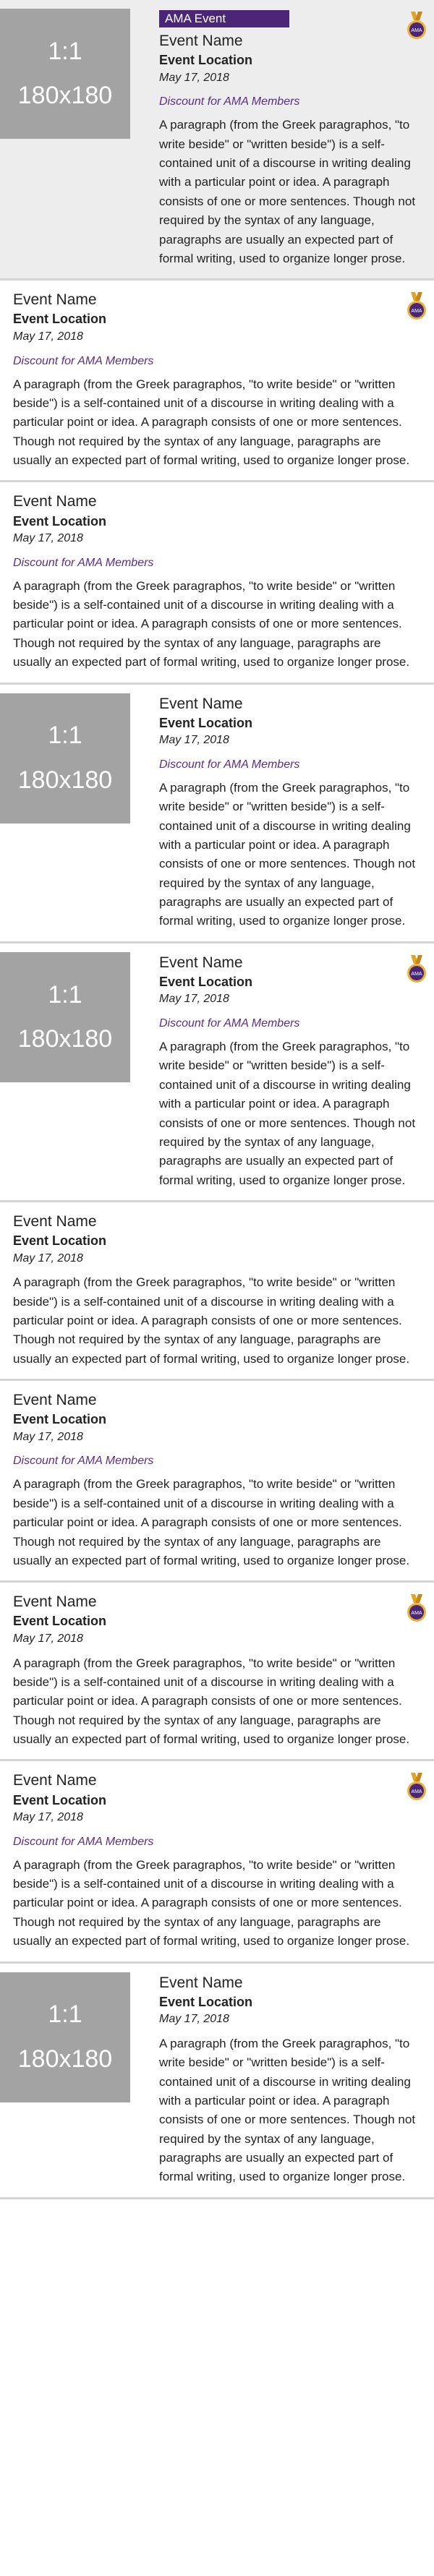 This screenshot has height=2576, width=434. What do you see at coordinates (224, 18) in the screenshot?
I see `featured-tag: AMA Event` at bounding box center [224, 18].